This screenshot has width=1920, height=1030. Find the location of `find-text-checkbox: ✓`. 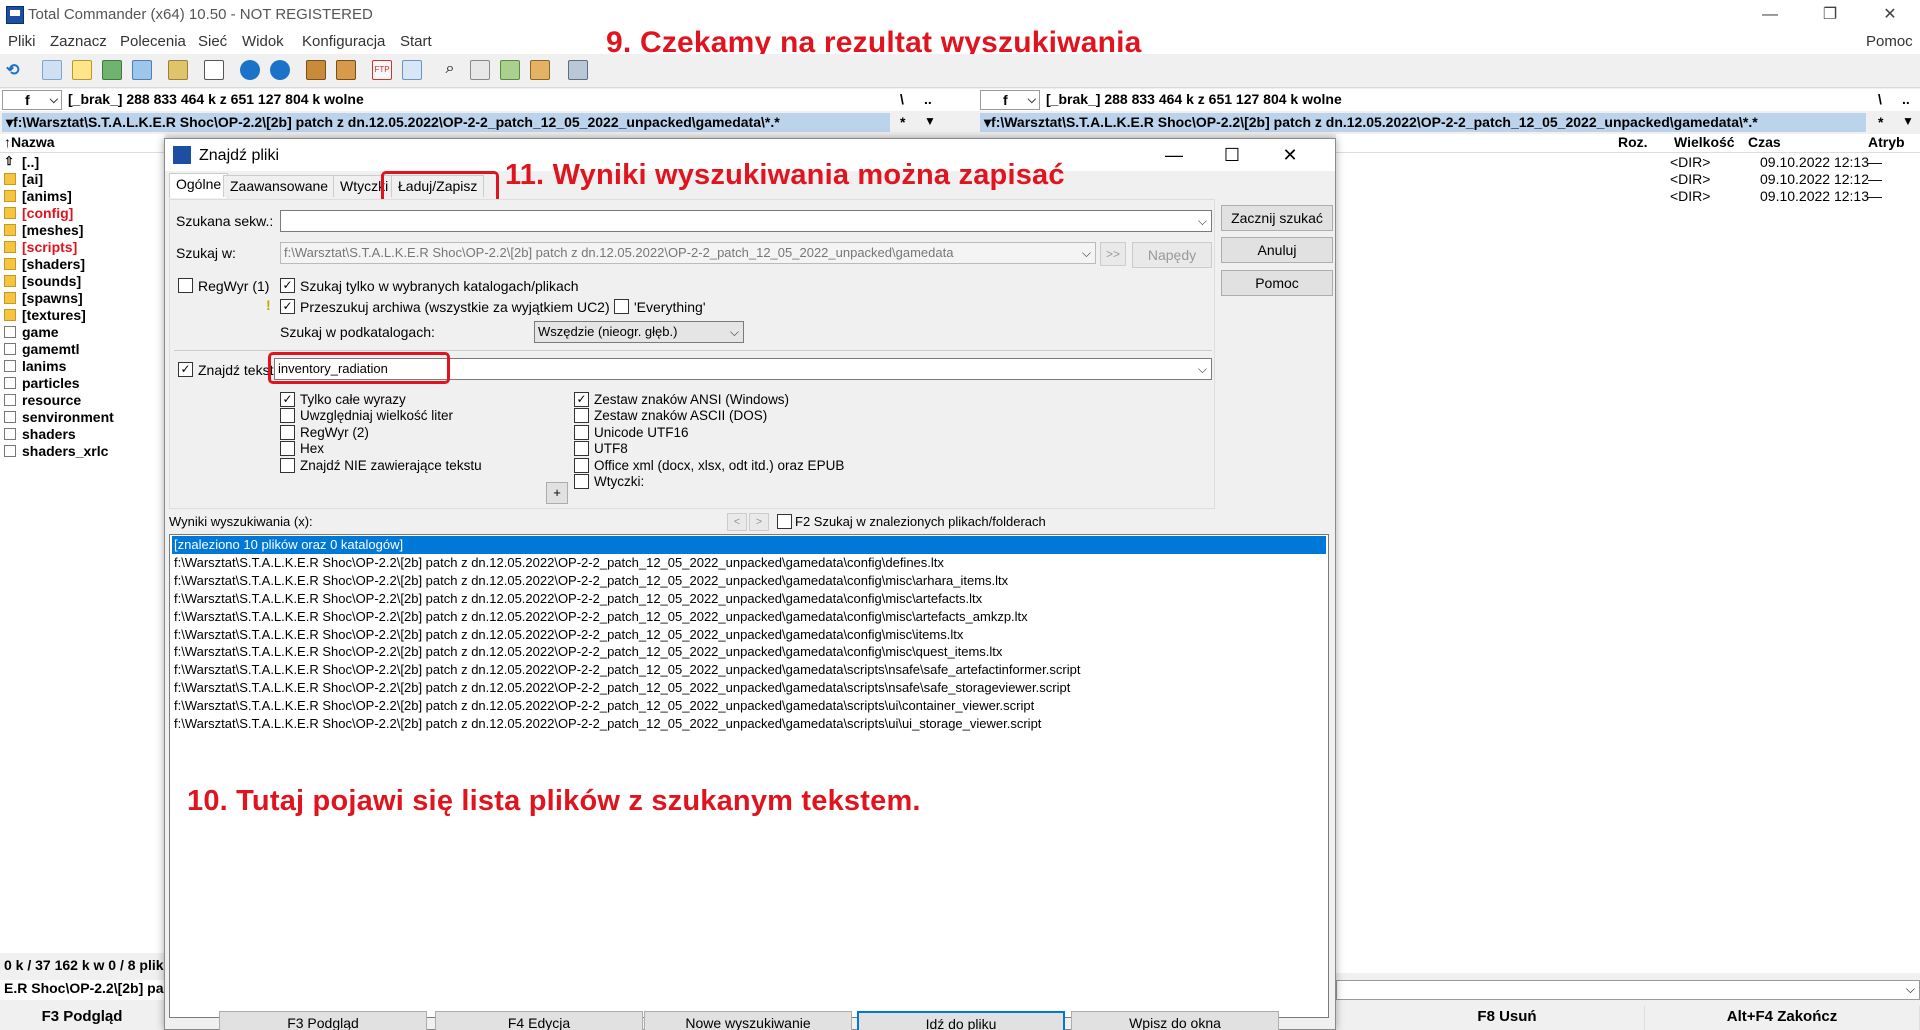

find-text-checkbox: ✓ is located at coordinates (185, 369).